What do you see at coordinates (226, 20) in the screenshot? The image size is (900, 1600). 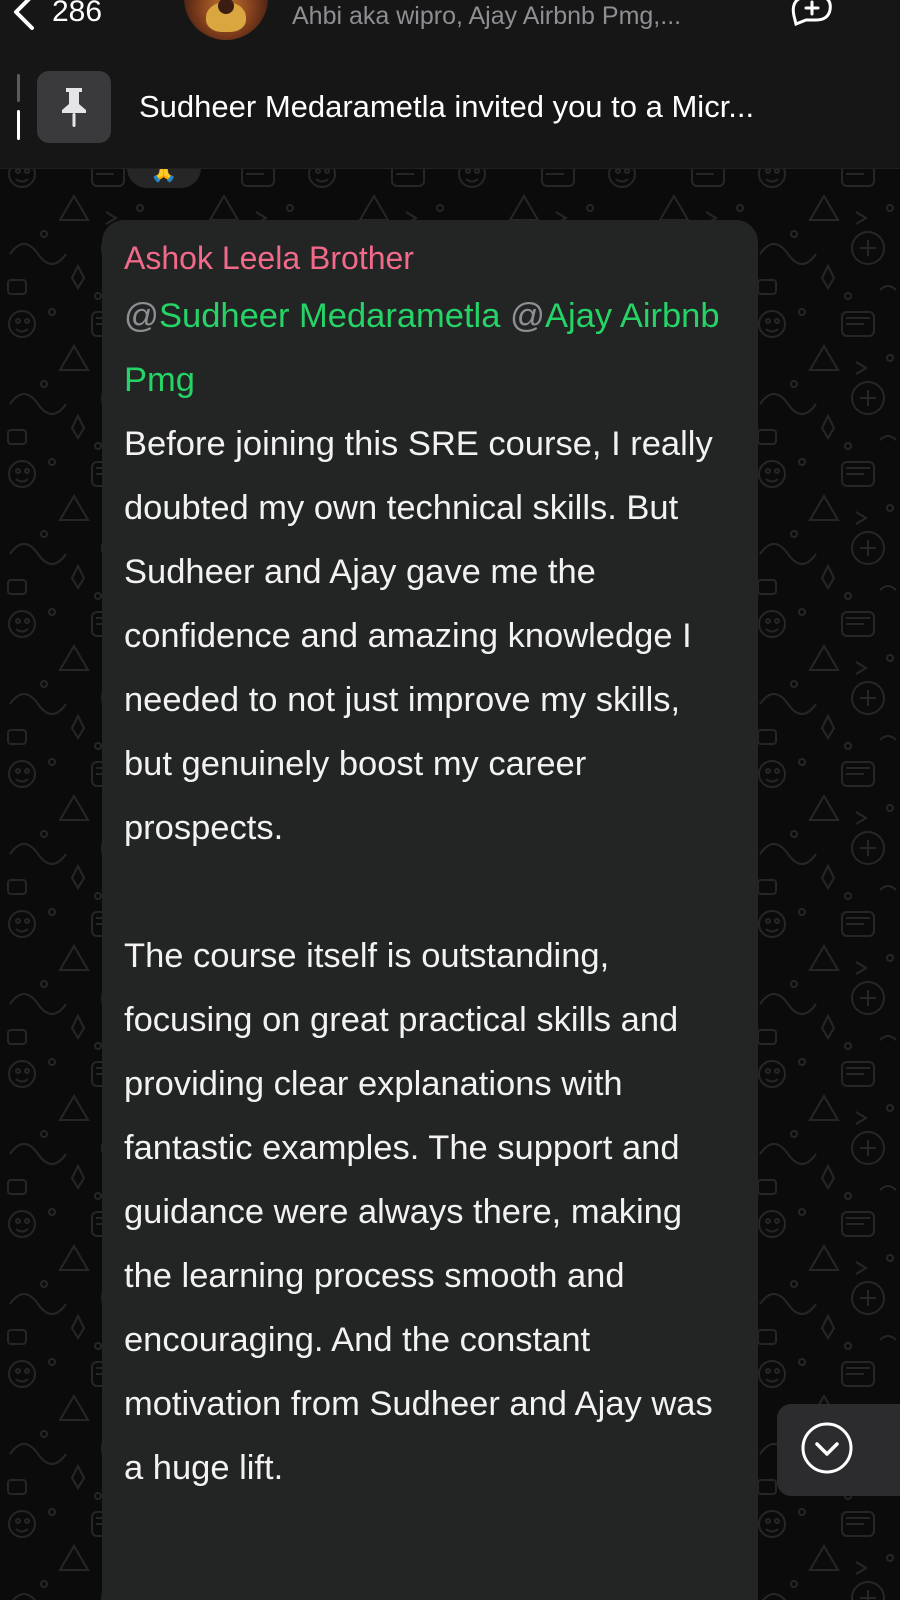 I see `group-avatar` at bounding box center [226, 20].